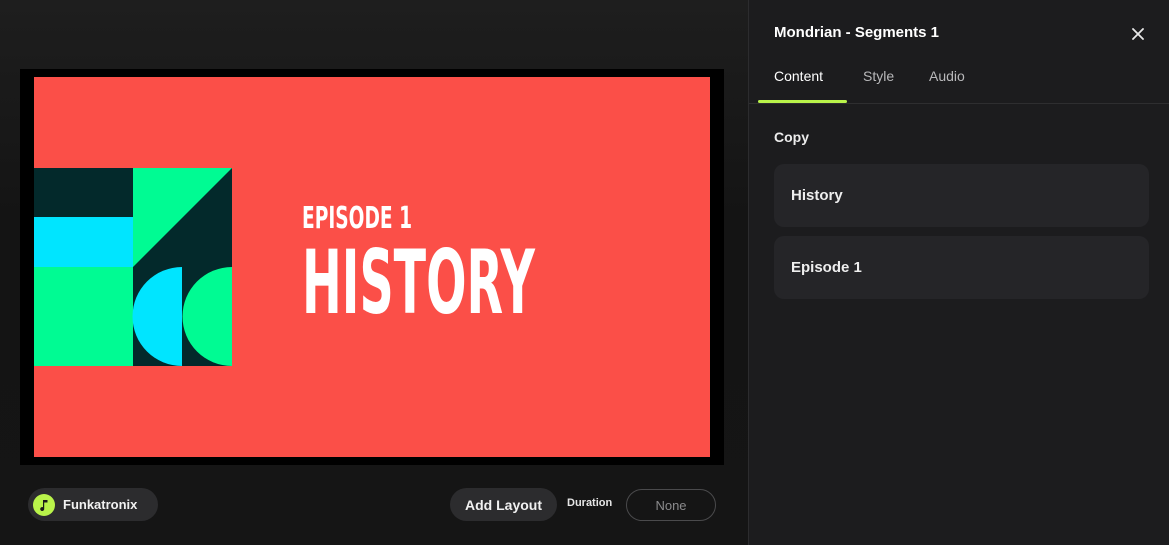 The image size is (1169, 545). Describe the element at coordinates (83, 242) in the screenshot. I see `mondrian-block-cyan` at that location.